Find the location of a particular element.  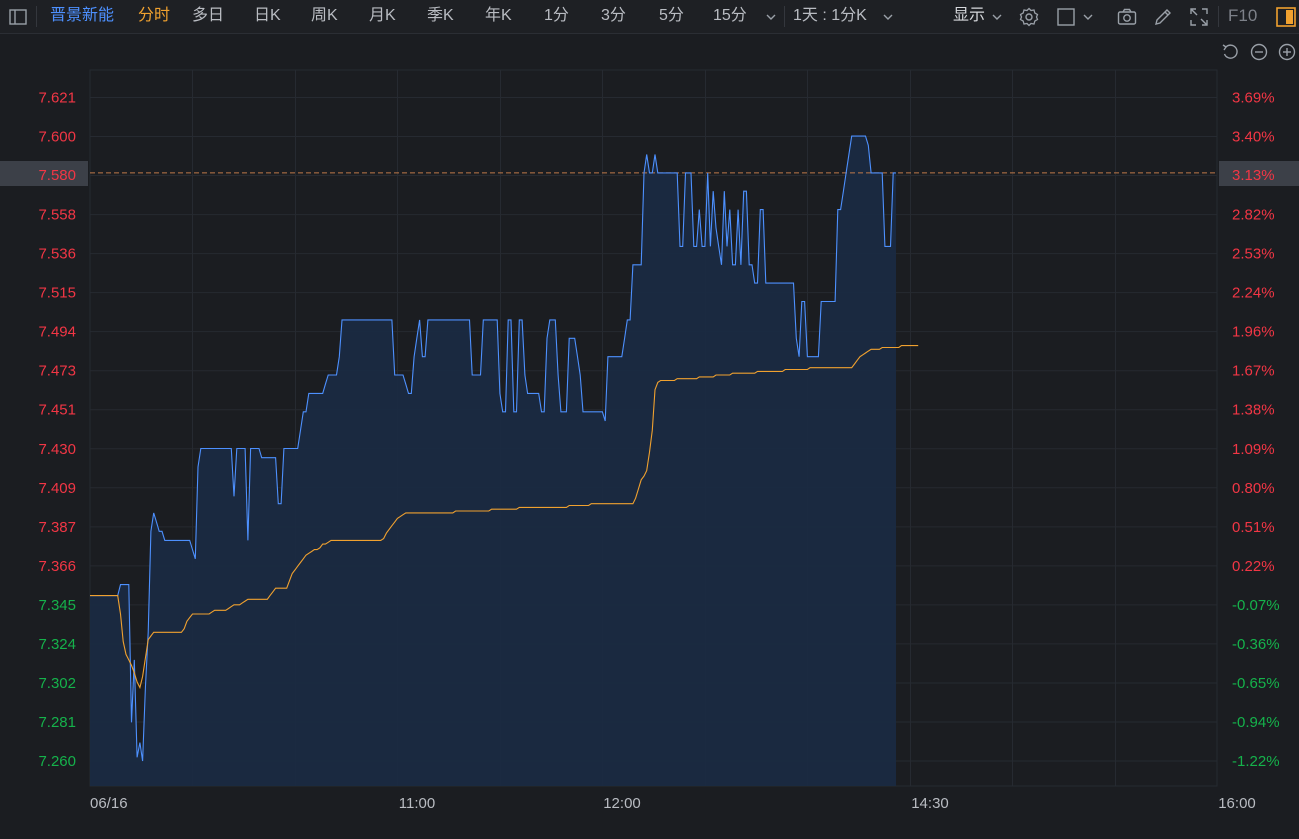

percent-tick-label: 2.24% is located at coordinates (1253, 293).